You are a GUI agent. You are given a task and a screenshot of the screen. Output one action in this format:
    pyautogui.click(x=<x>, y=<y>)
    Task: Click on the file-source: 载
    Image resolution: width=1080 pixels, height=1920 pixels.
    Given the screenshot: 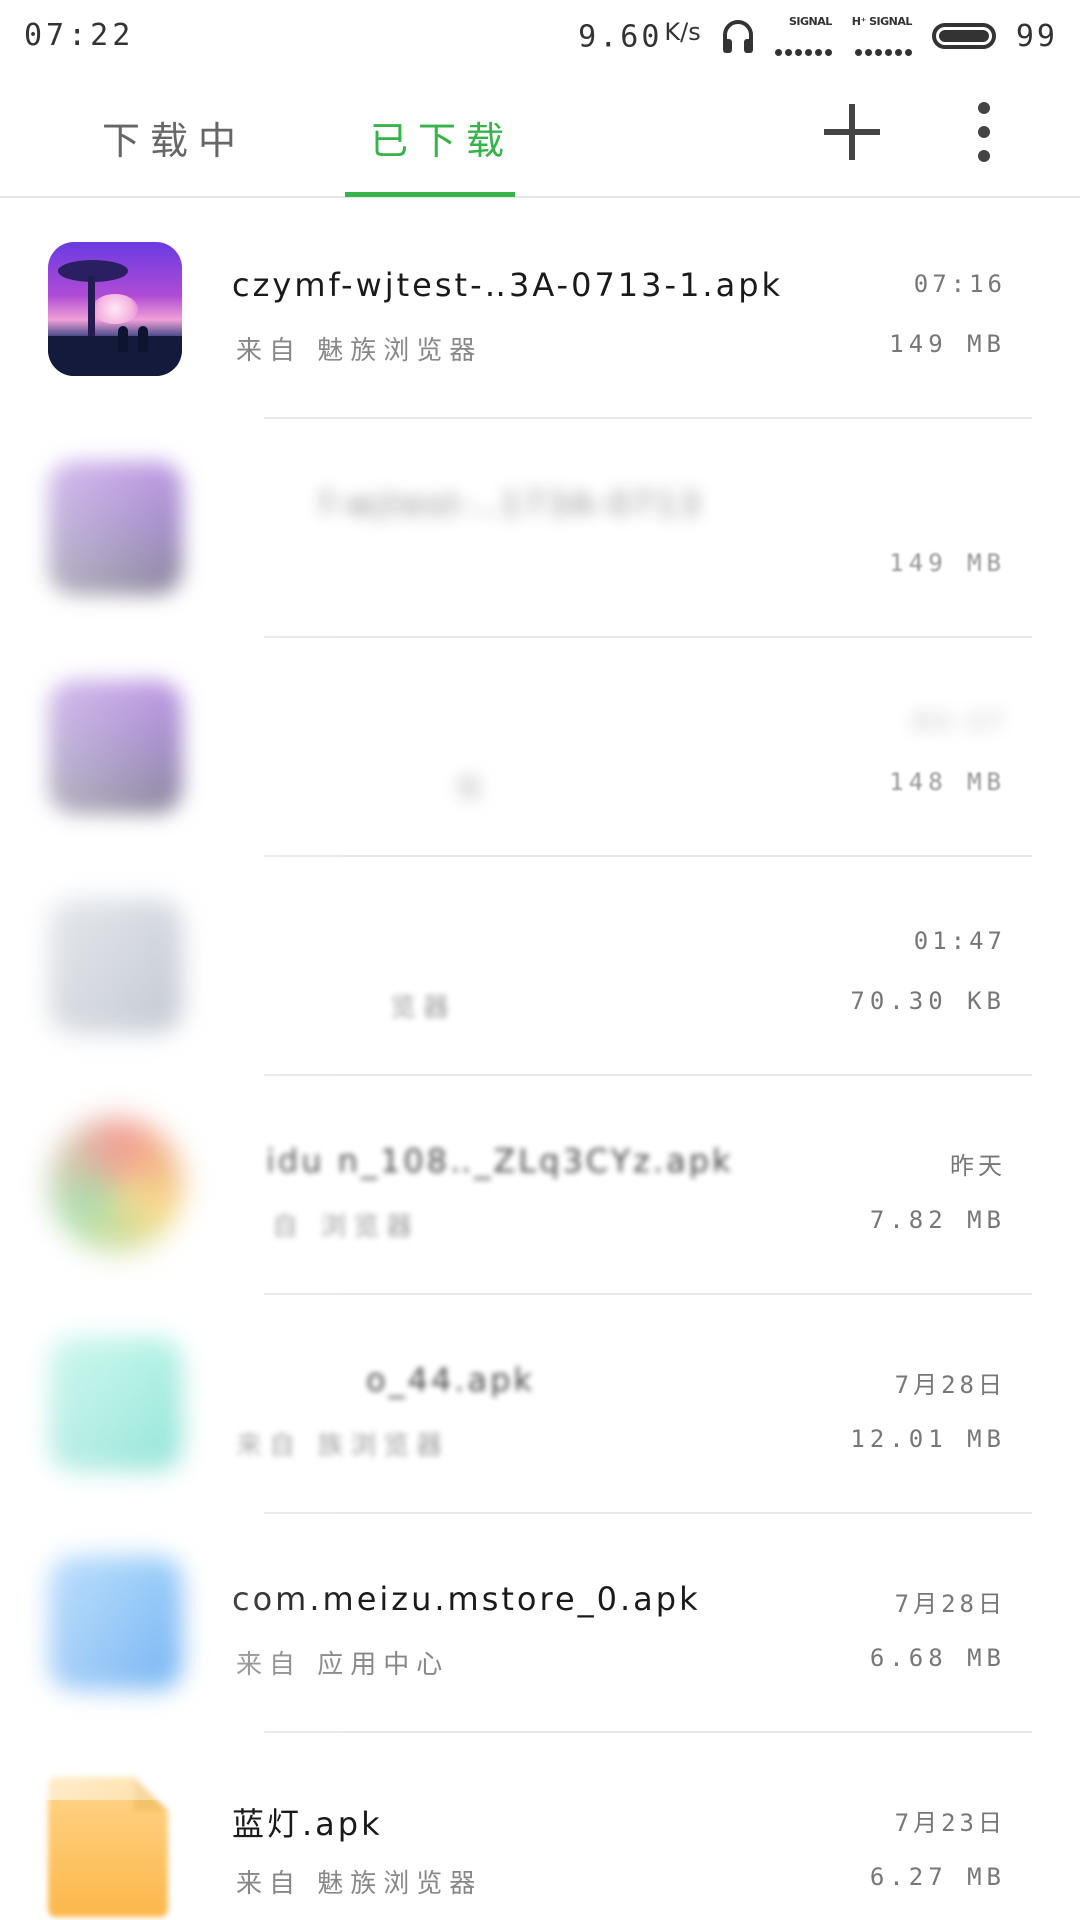 What is the action you would take?
    pyautogui.click(x=473, y=789)
    